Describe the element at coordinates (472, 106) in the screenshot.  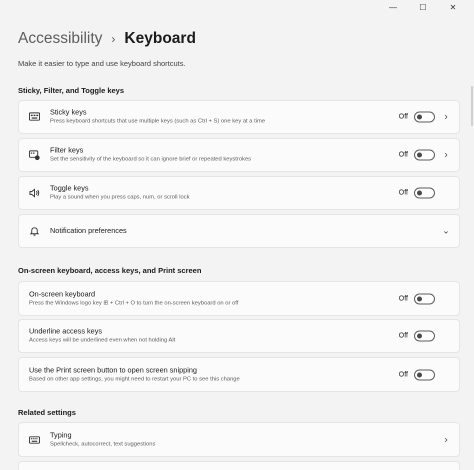
I see `scrollbar` at that location.